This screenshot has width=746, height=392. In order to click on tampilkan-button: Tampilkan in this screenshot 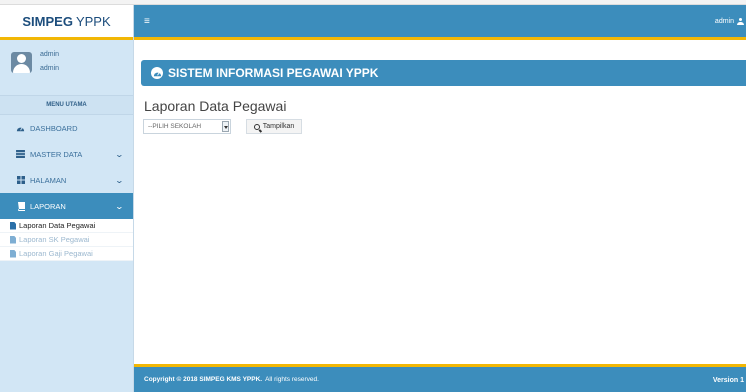, I will do `click(274, 126)`.